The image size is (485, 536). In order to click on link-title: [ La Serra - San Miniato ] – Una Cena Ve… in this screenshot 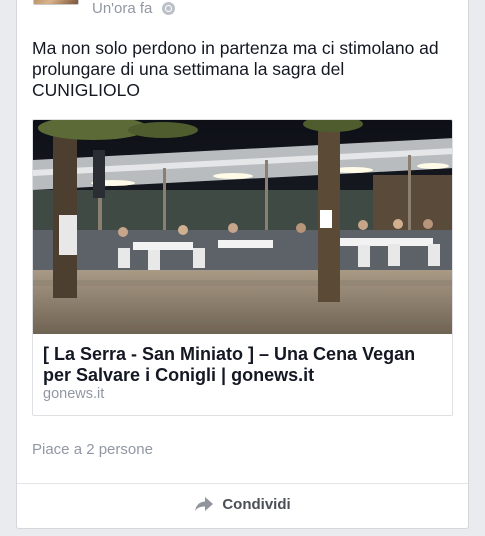, I will do `click(243, 365)`.